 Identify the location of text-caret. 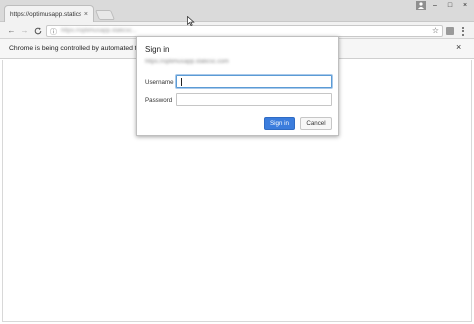
(181, 82).